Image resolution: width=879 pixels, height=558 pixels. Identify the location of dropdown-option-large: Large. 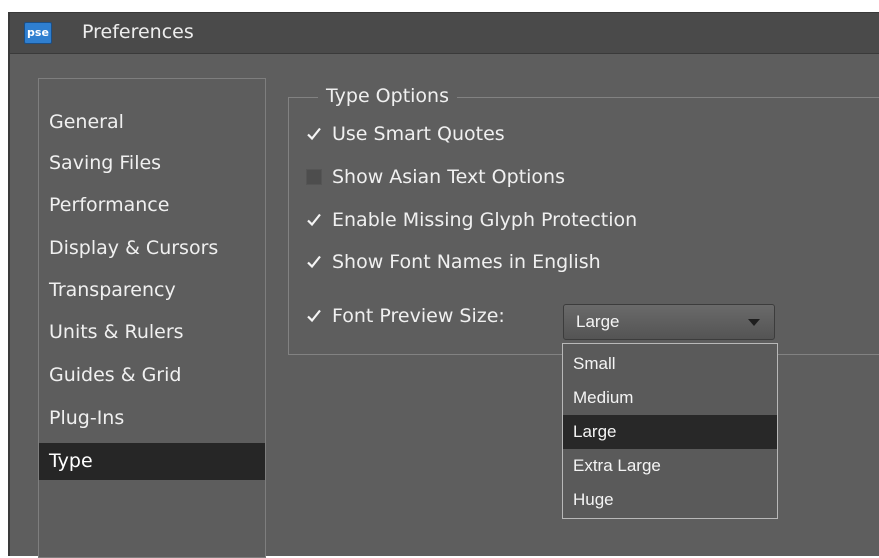
(670, 432).